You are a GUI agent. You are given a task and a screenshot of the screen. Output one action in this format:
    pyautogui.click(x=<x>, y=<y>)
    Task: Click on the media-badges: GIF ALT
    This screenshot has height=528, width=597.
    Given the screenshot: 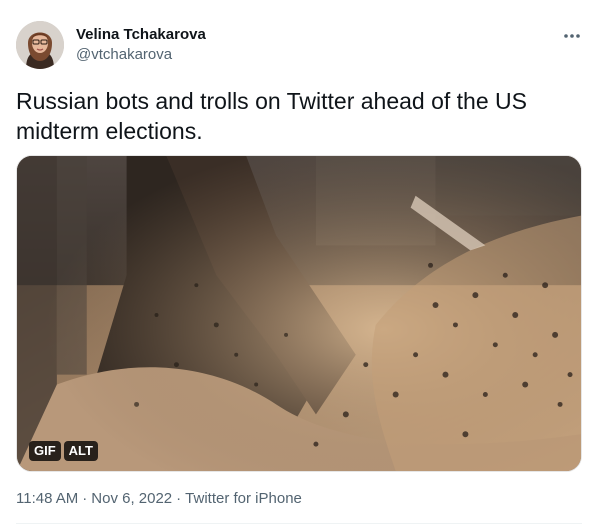 What is the action you would take?
    pyautogui.click(x=63, y=451)
    